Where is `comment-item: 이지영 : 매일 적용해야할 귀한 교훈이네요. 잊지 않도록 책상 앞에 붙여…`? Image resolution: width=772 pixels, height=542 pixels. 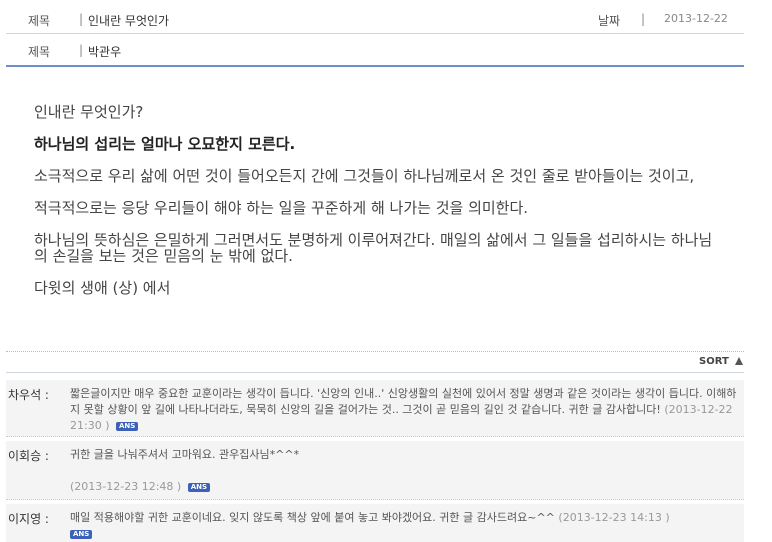 comment-item: 이지영 : 매일 적용해야할 귀한 교훈이네요. 잊지 않도록 책상 앞에 붙여… is located at coordinates (375, 523).